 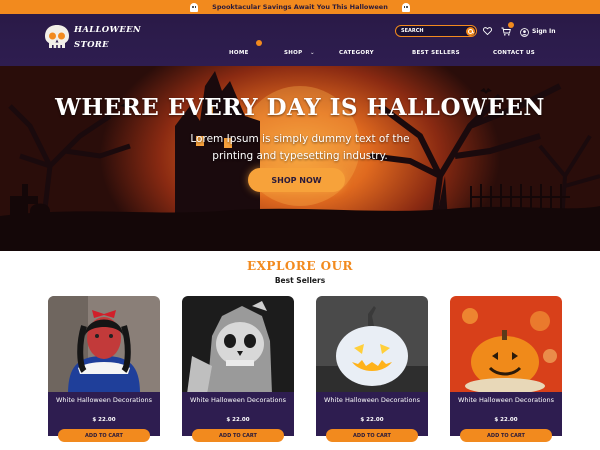 What do you see at coordinates (296, 180) in the screenshot?
I see `shop-now-button: SHOP NOW` at bounding box center [296, 180].